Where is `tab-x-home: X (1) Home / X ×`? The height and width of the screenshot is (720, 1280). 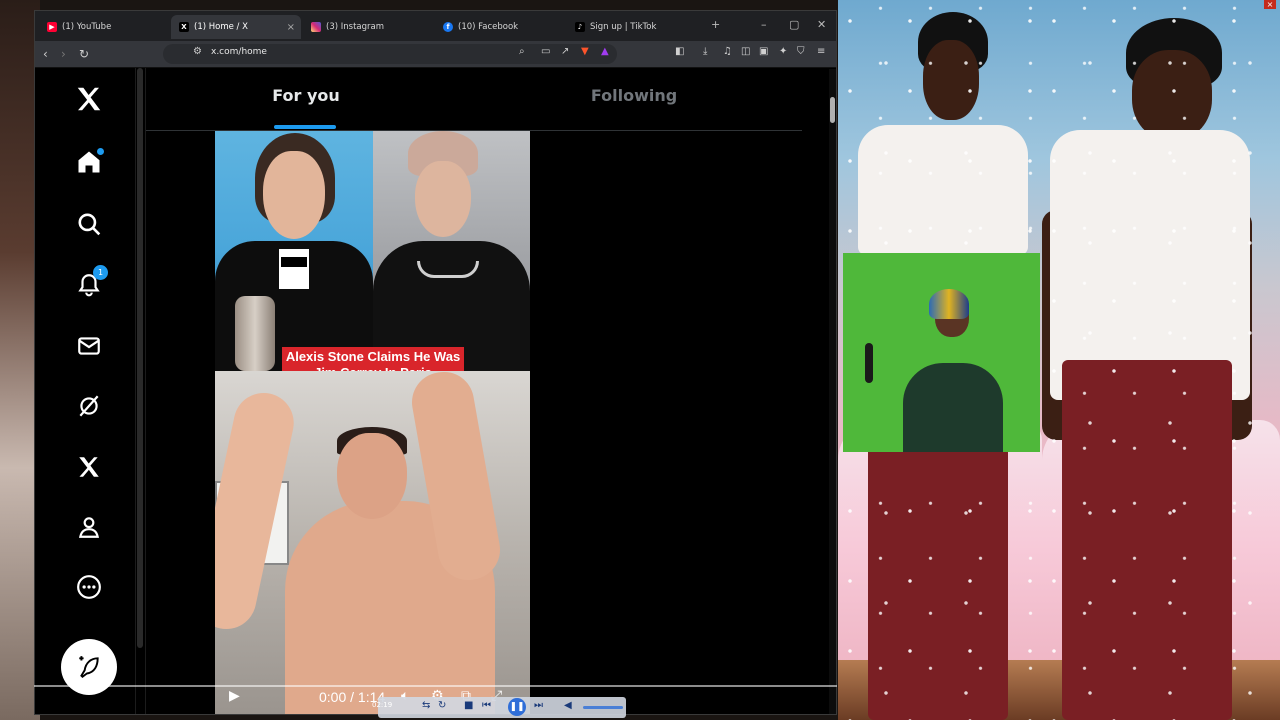
tab-x-home: X (1) Home / X × is located at coordinates (236, 27).